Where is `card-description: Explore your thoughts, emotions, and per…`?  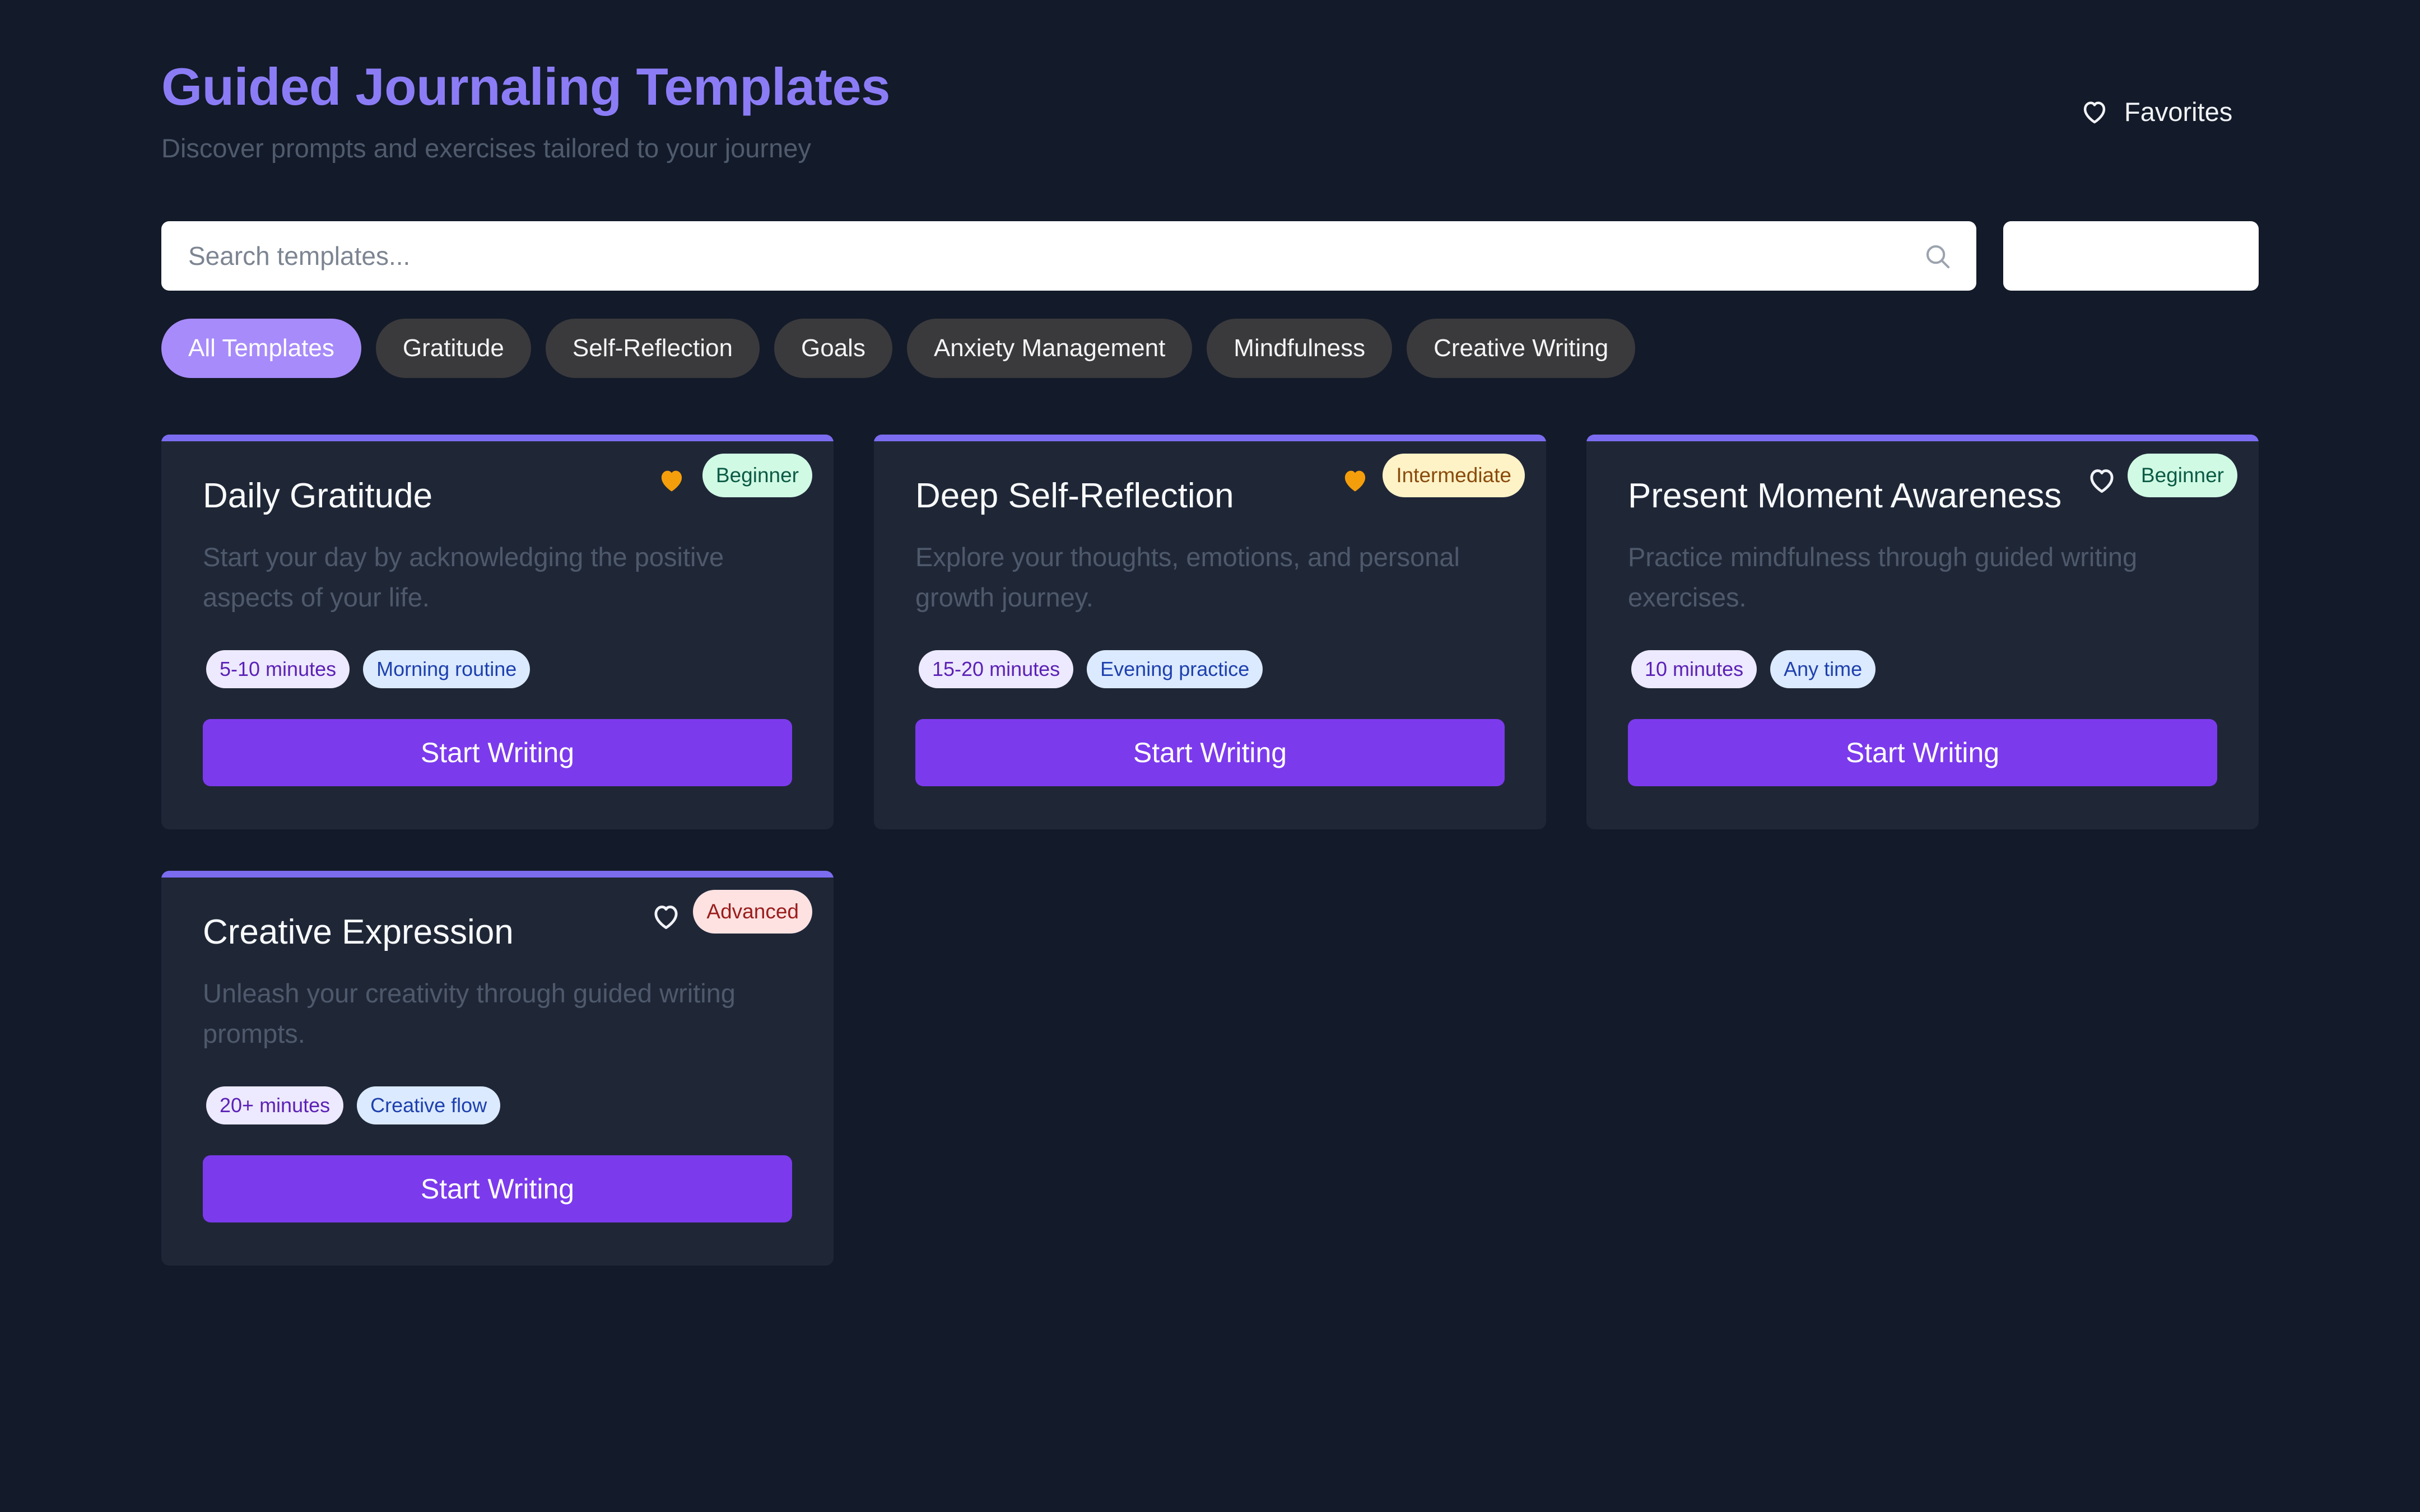
card-description: Explore your thoughts, emotions, and per… is located at coordinates (1187, 577).